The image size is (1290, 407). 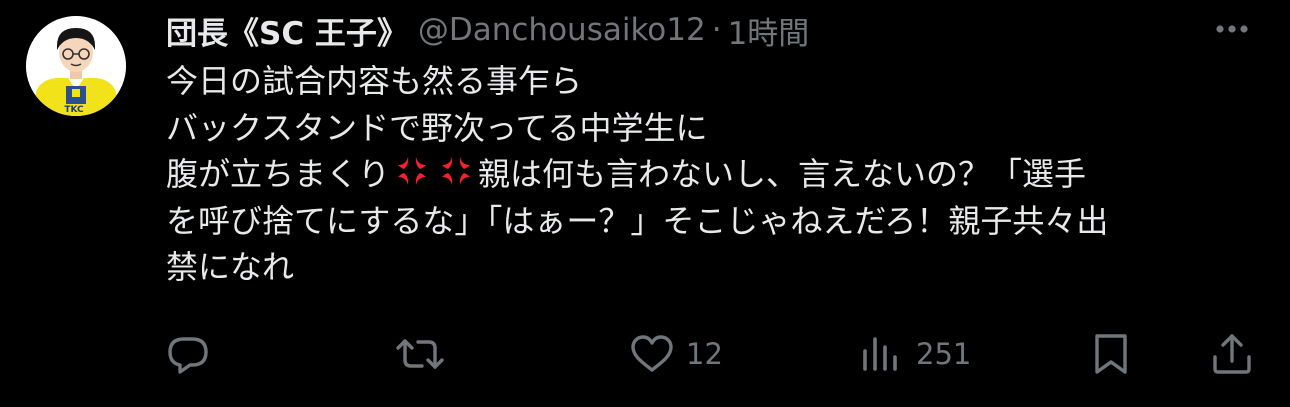 What do you see at coordinates (230, 267) in the screenshot?
I see `tweet-text-line: 禁になれ` at bounding box center [230, 267].